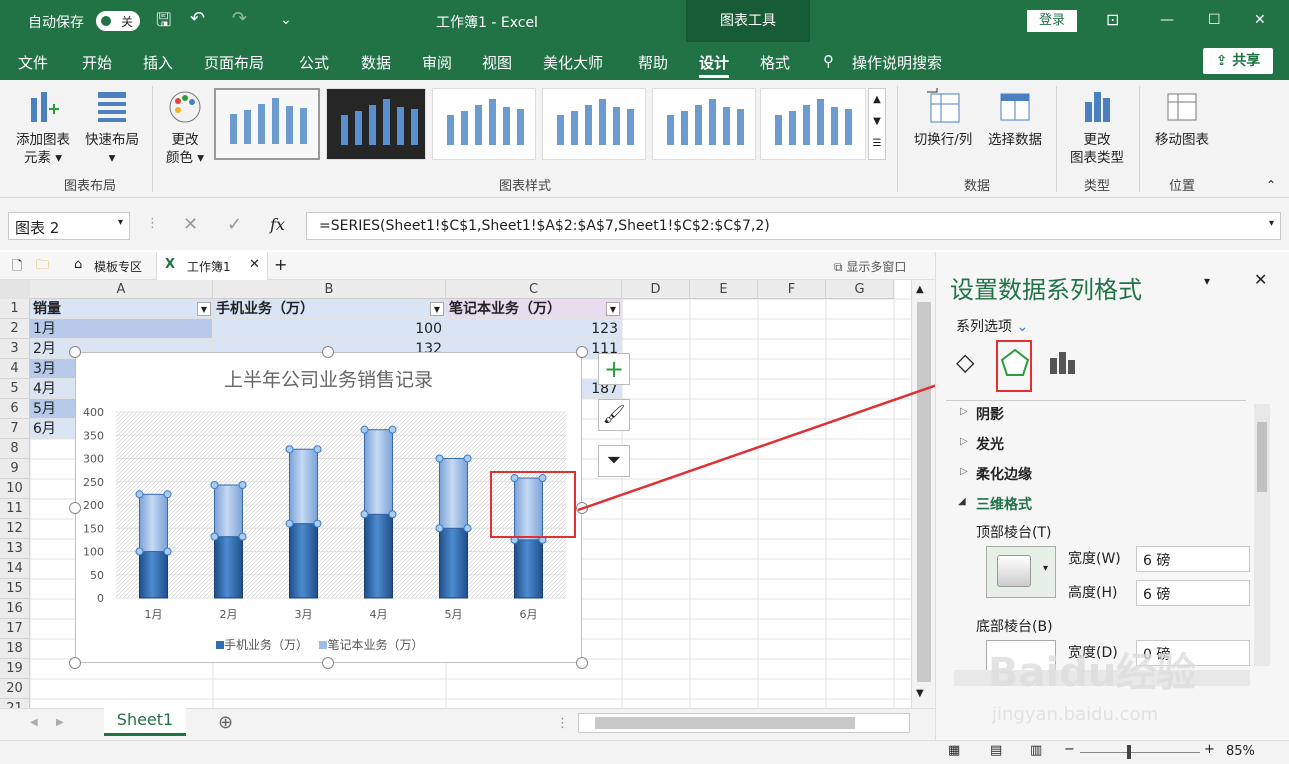 The width and height of the screenshot is (1289, 764). I want to click on pane-scrollbar, so click(1262, 535).